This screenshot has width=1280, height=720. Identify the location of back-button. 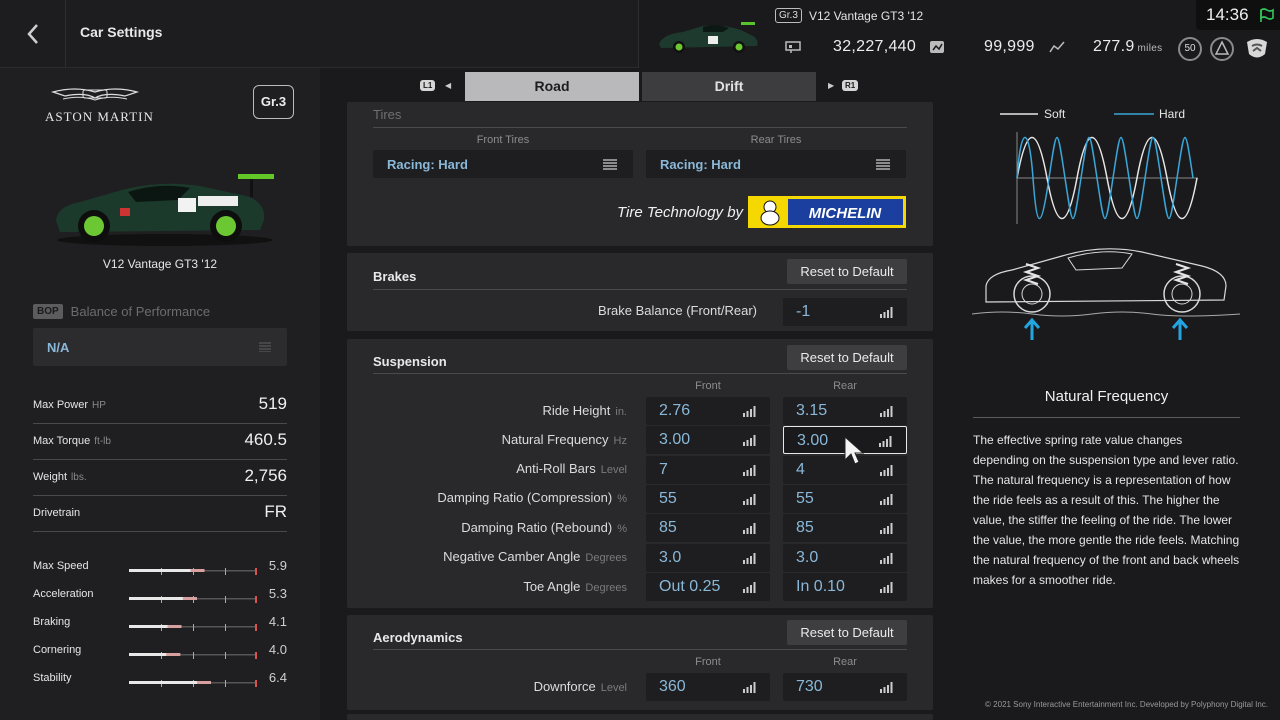
(33, 34).